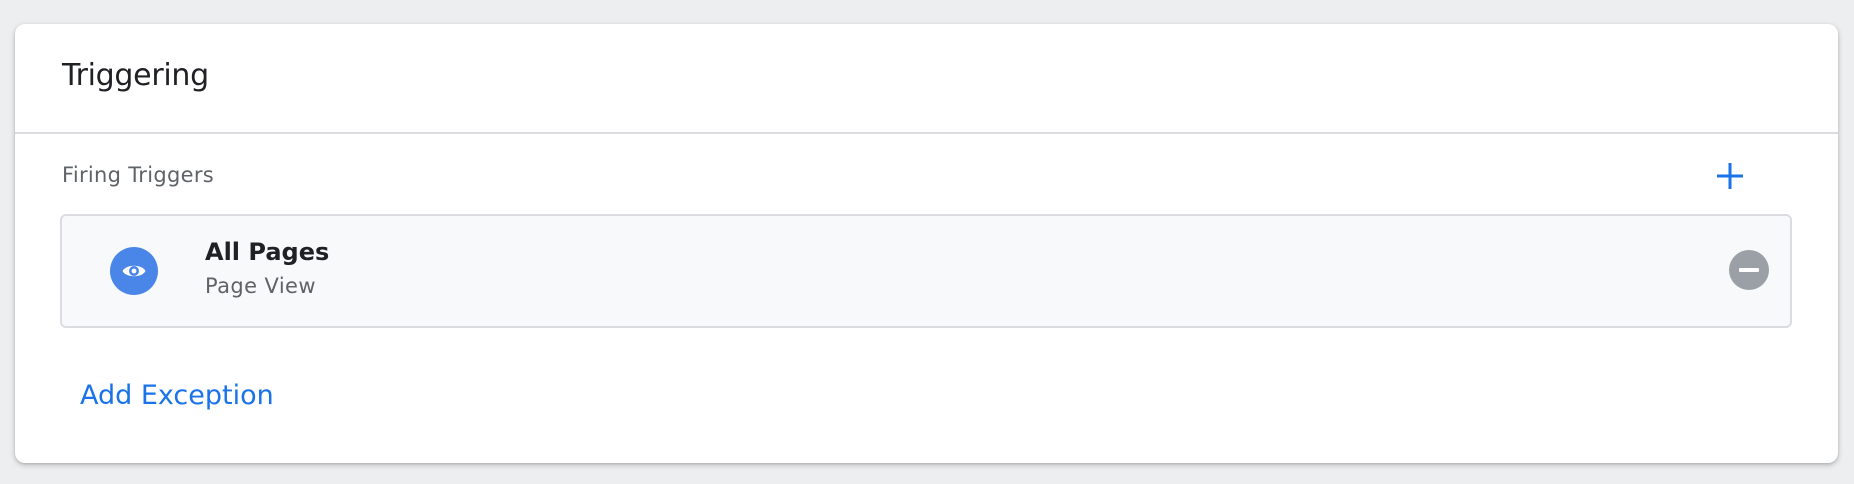  I want to click on remove-trigger-button, so click(1749, 270).